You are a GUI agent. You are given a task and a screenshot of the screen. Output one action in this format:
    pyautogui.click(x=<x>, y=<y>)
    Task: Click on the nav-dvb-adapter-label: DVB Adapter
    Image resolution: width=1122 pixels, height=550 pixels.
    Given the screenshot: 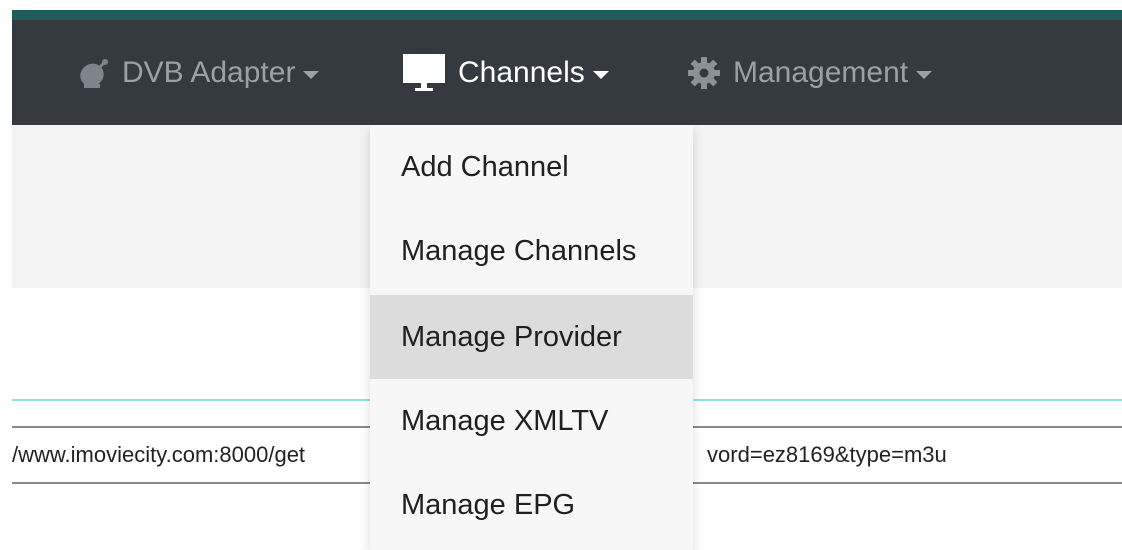 What is the action you would take?
    pyautogui.click(x=209, y=72)
    